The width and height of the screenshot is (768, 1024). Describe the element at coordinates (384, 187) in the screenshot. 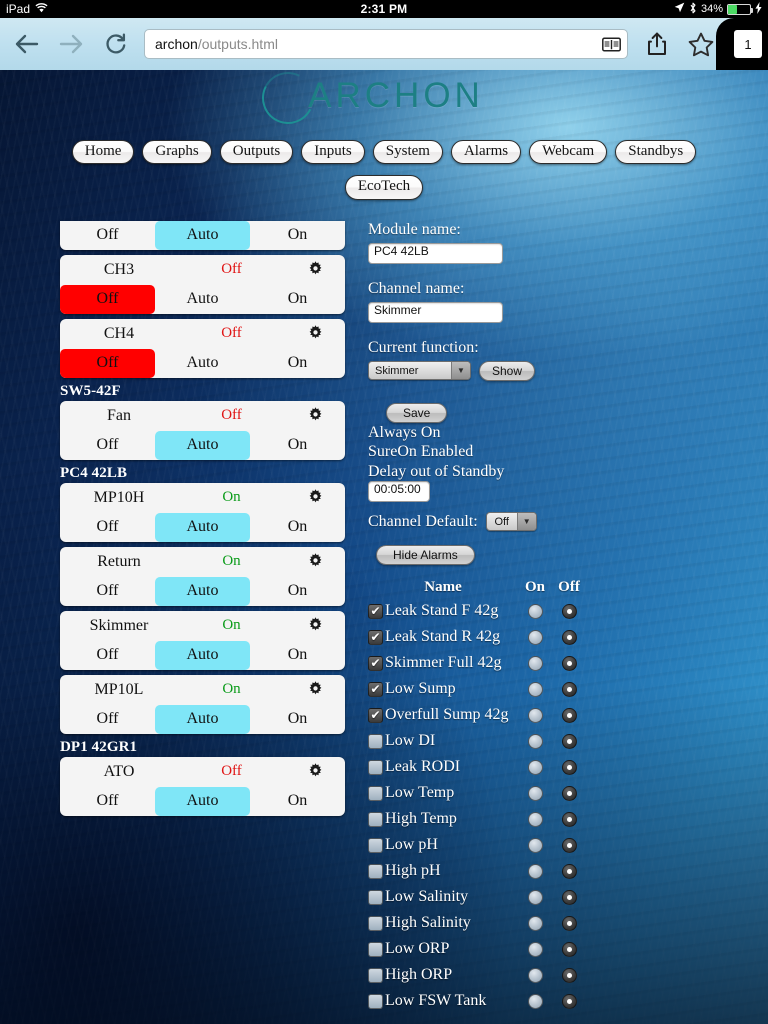

I see `nav-pill-ecotech: EcoTech` at that location.